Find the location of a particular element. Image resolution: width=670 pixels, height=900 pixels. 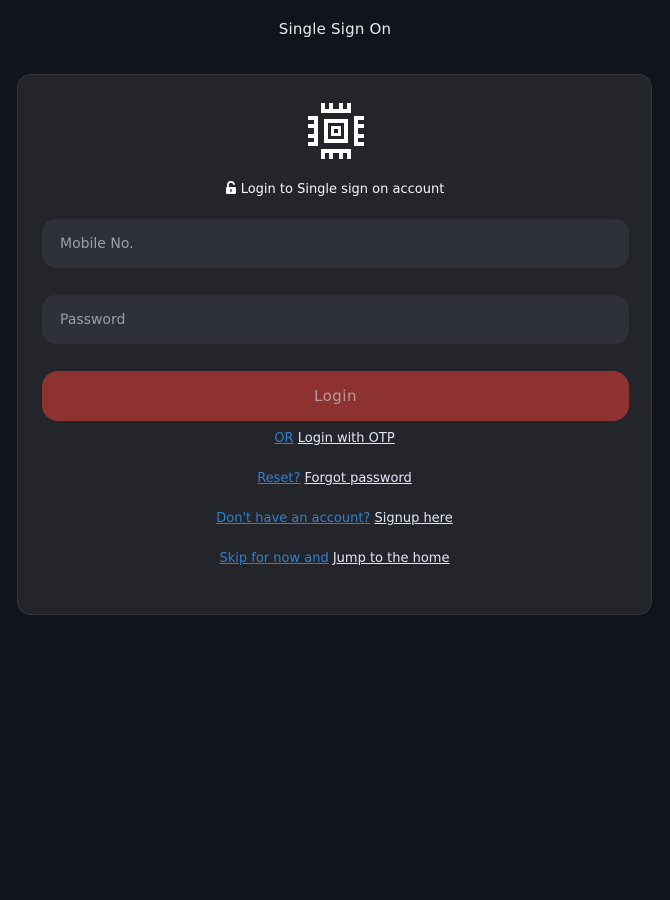

signup-here-link: Signup here is located at coordinates (413, 518).